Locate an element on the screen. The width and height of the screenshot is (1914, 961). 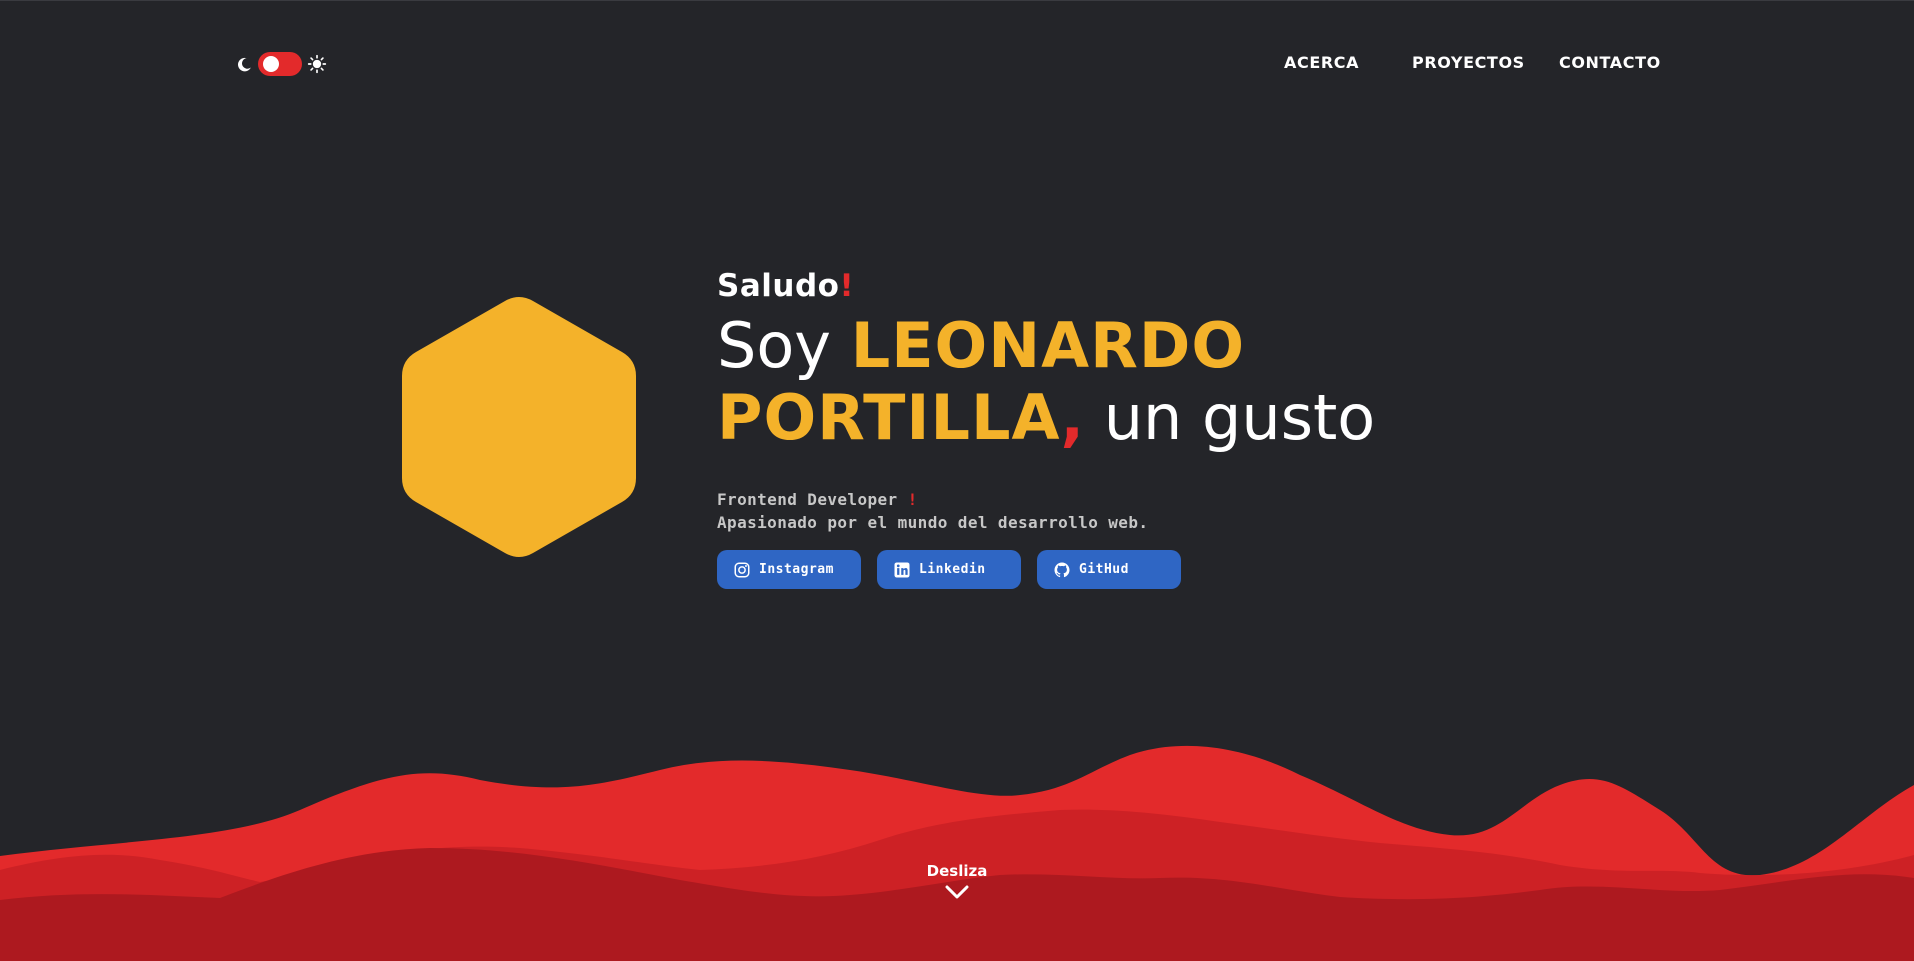
nav-link-acerca: ACERCA is located at coordinates (1321, 62).